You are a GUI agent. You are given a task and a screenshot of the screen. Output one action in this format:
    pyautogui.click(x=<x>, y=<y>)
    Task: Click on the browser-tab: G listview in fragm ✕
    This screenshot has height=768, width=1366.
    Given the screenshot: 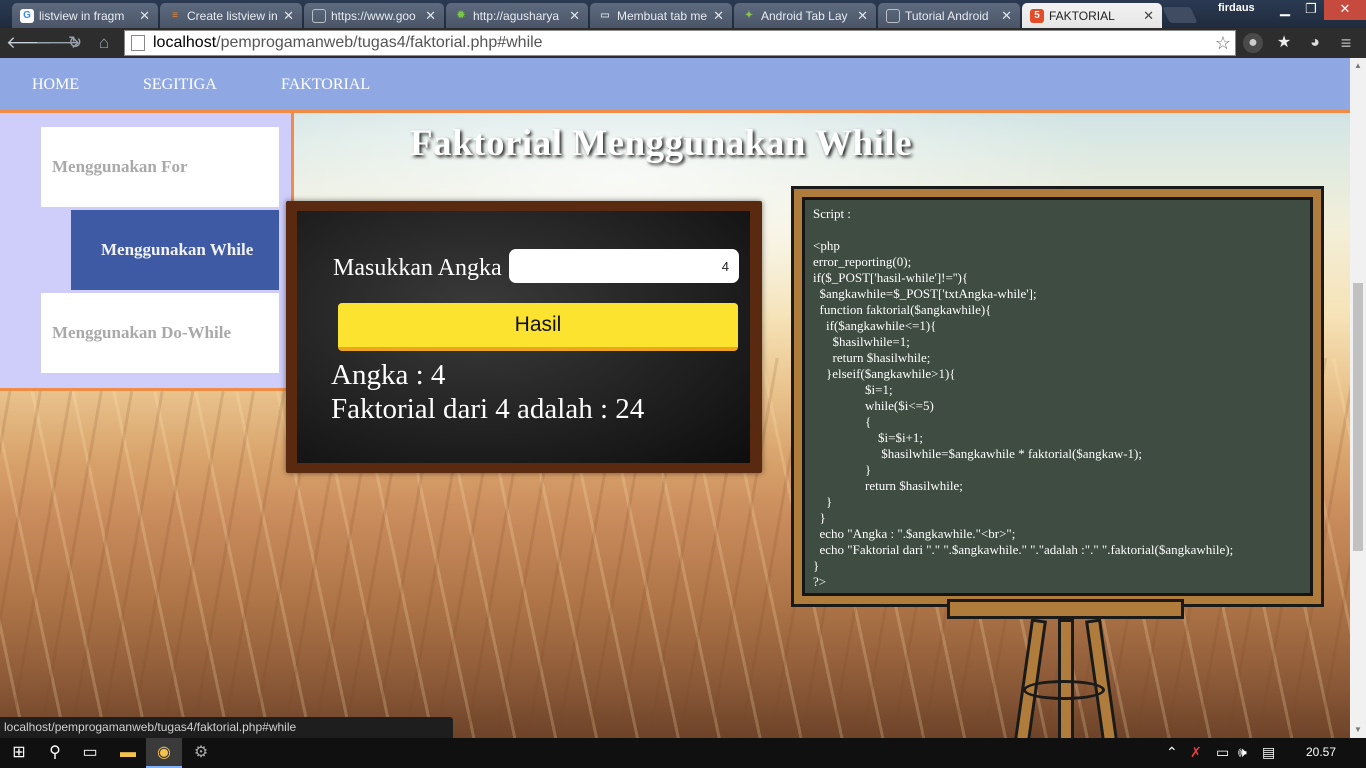 What is the action you would take?
    pyautogui.click(x=85, y=15)
    